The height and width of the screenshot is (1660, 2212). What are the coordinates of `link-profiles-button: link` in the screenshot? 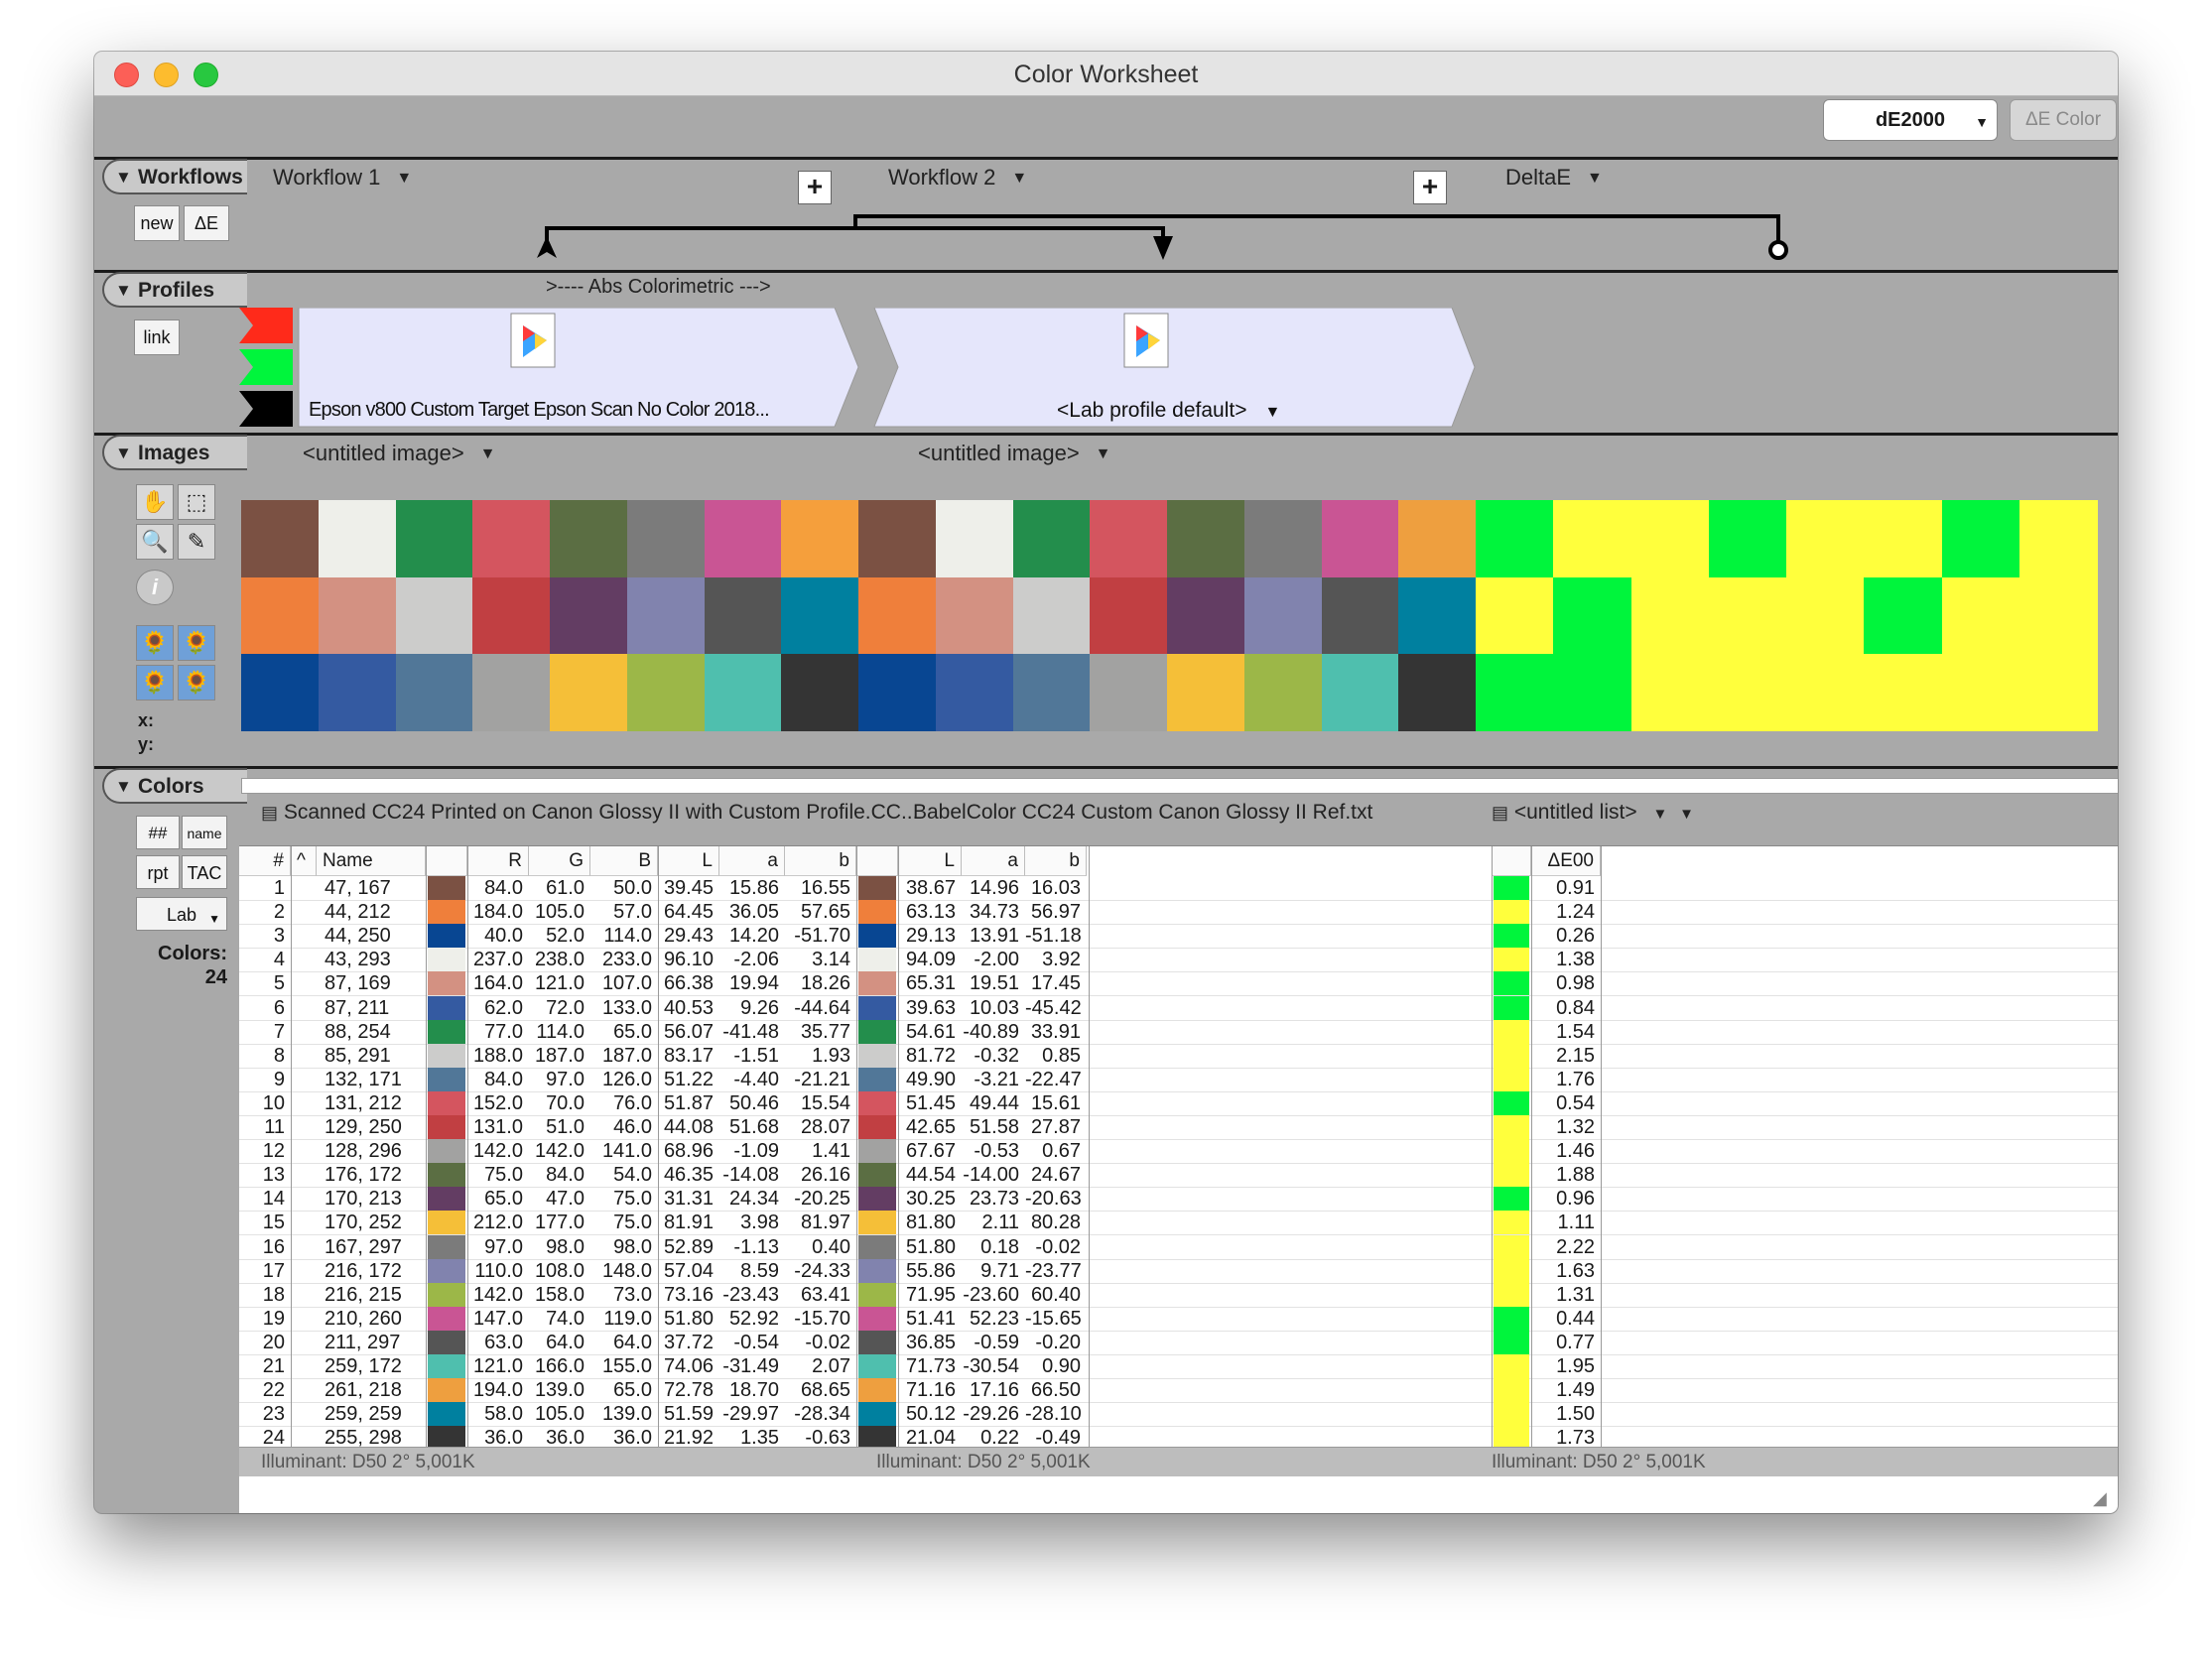 It's located at (157, 337).